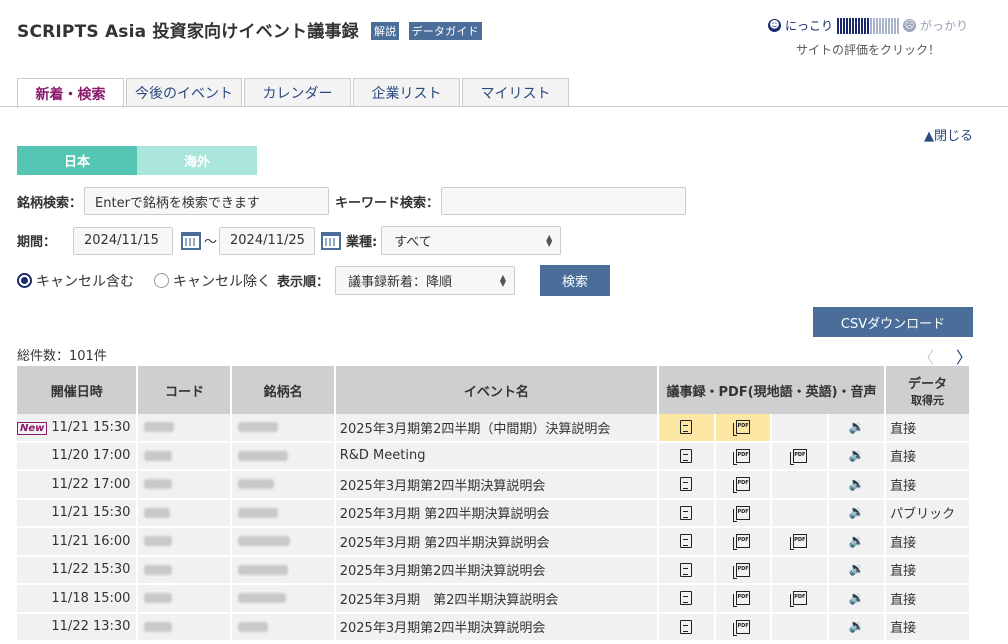 This screenshot has height=644, width=1008. I want to click on col-header-source-line1: データ, so click(928, 384).